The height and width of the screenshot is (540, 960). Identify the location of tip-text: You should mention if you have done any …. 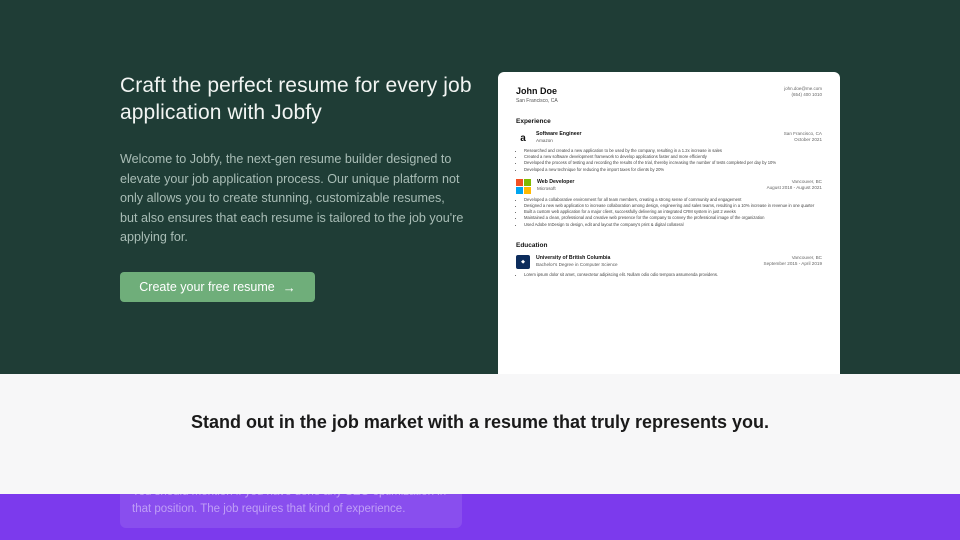
(289, 504).